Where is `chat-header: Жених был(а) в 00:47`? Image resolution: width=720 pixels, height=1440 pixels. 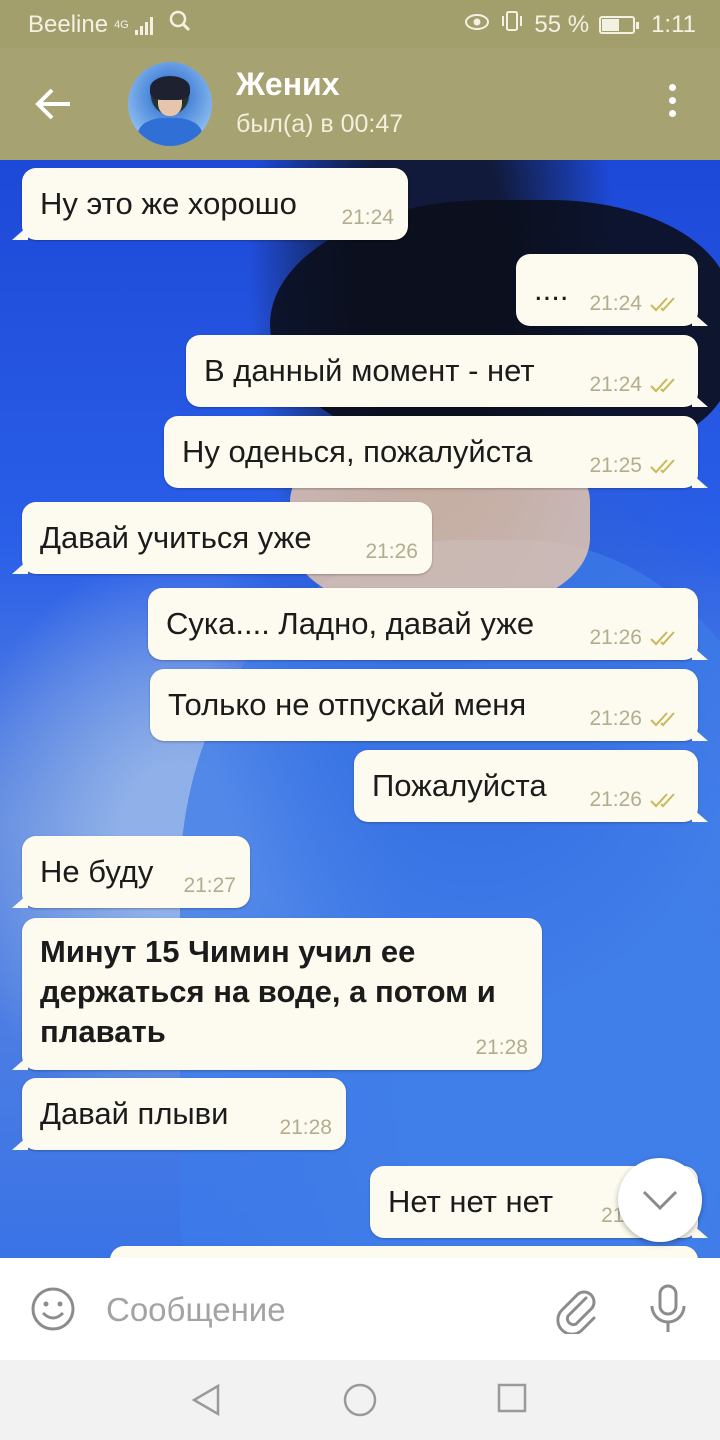 chat-header: Жених был(а) в 00:47 is located at coordinates (360, 104).